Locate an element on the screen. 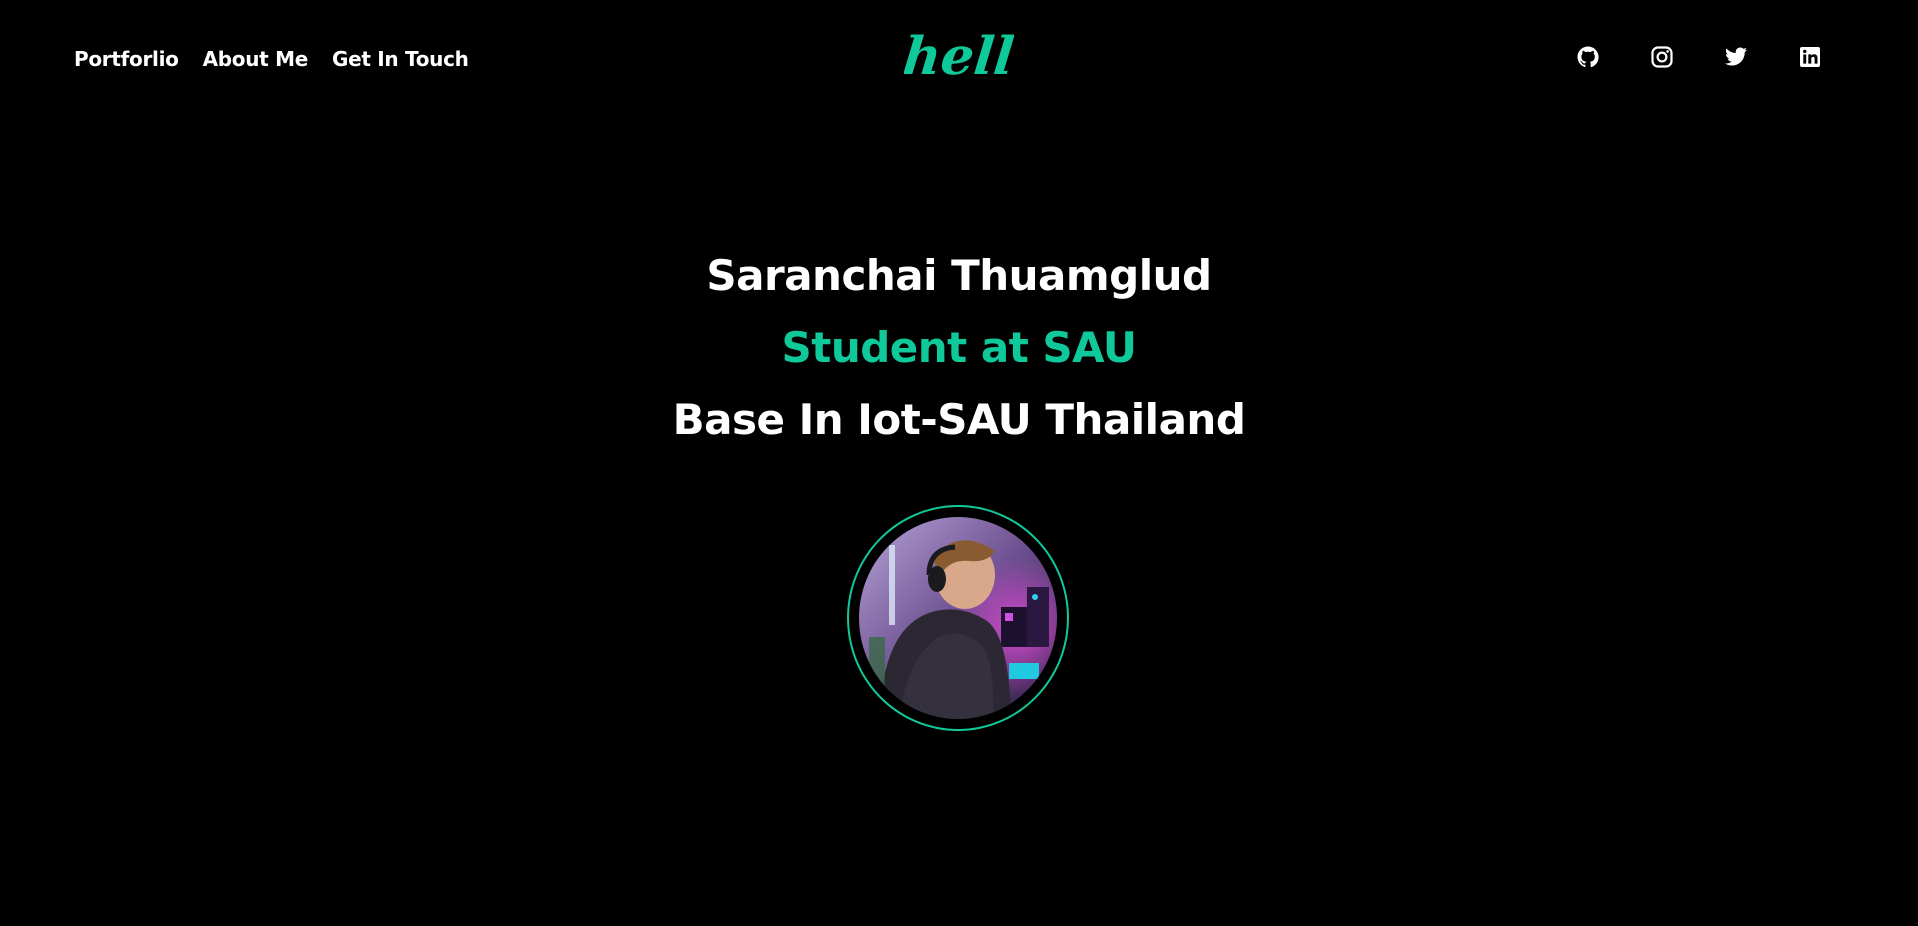 The width and height of the screenshot is (1918, 926). nav-about-me-link: About Me is located at coordinates (256, 59).